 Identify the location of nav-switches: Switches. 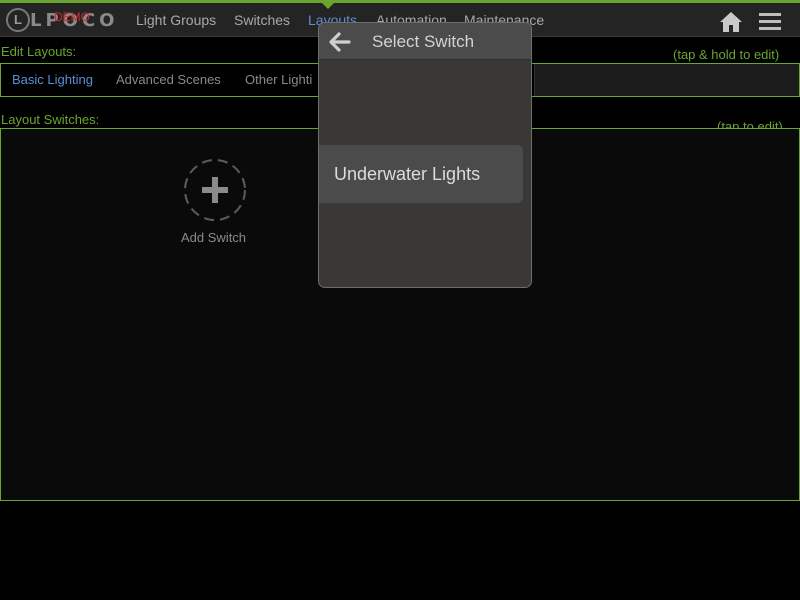
(262, 20).